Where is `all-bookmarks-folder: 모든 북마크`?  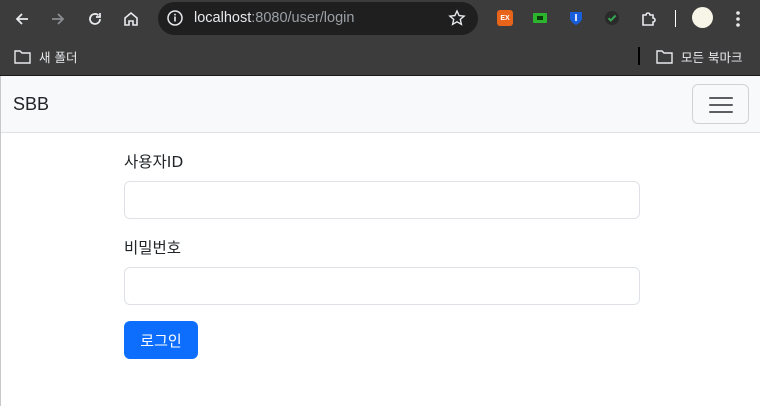 all-bookmarks-folder: 모든 북마크 is located at coordinates (699, 56).